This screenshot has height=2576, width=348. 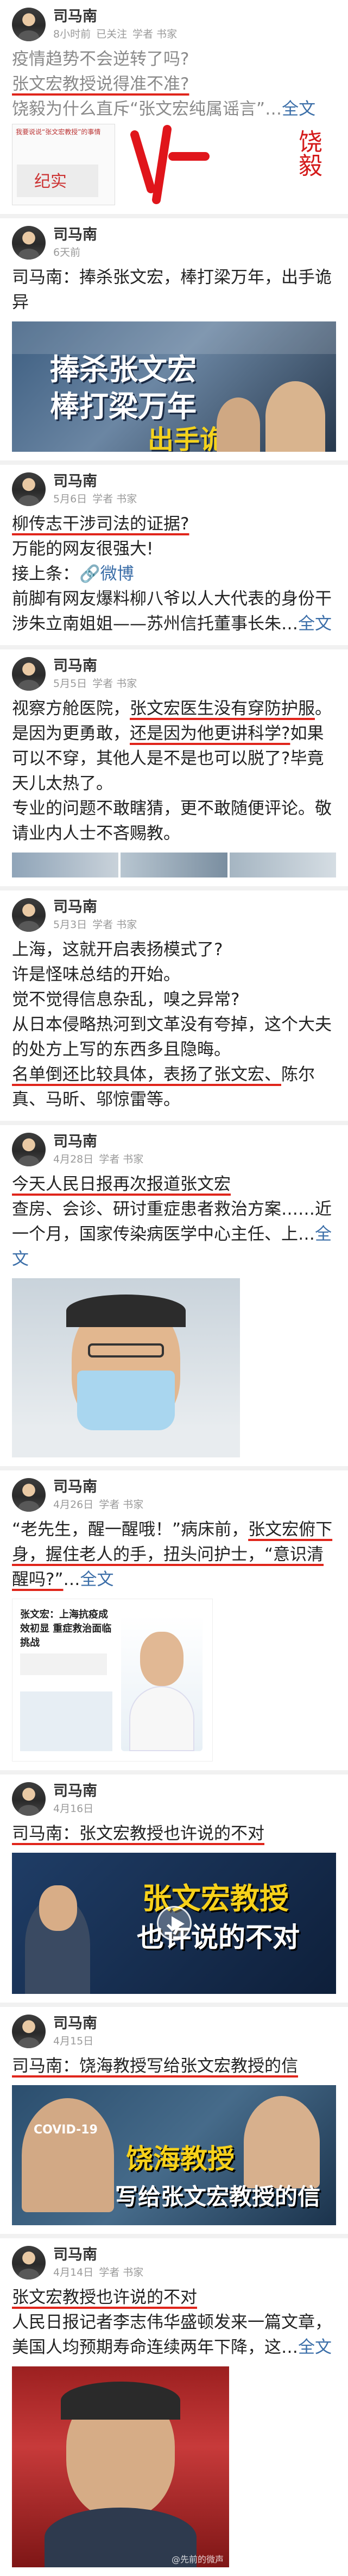 I want to click on post-time: 4月15日, so click(x=74, y=2041).